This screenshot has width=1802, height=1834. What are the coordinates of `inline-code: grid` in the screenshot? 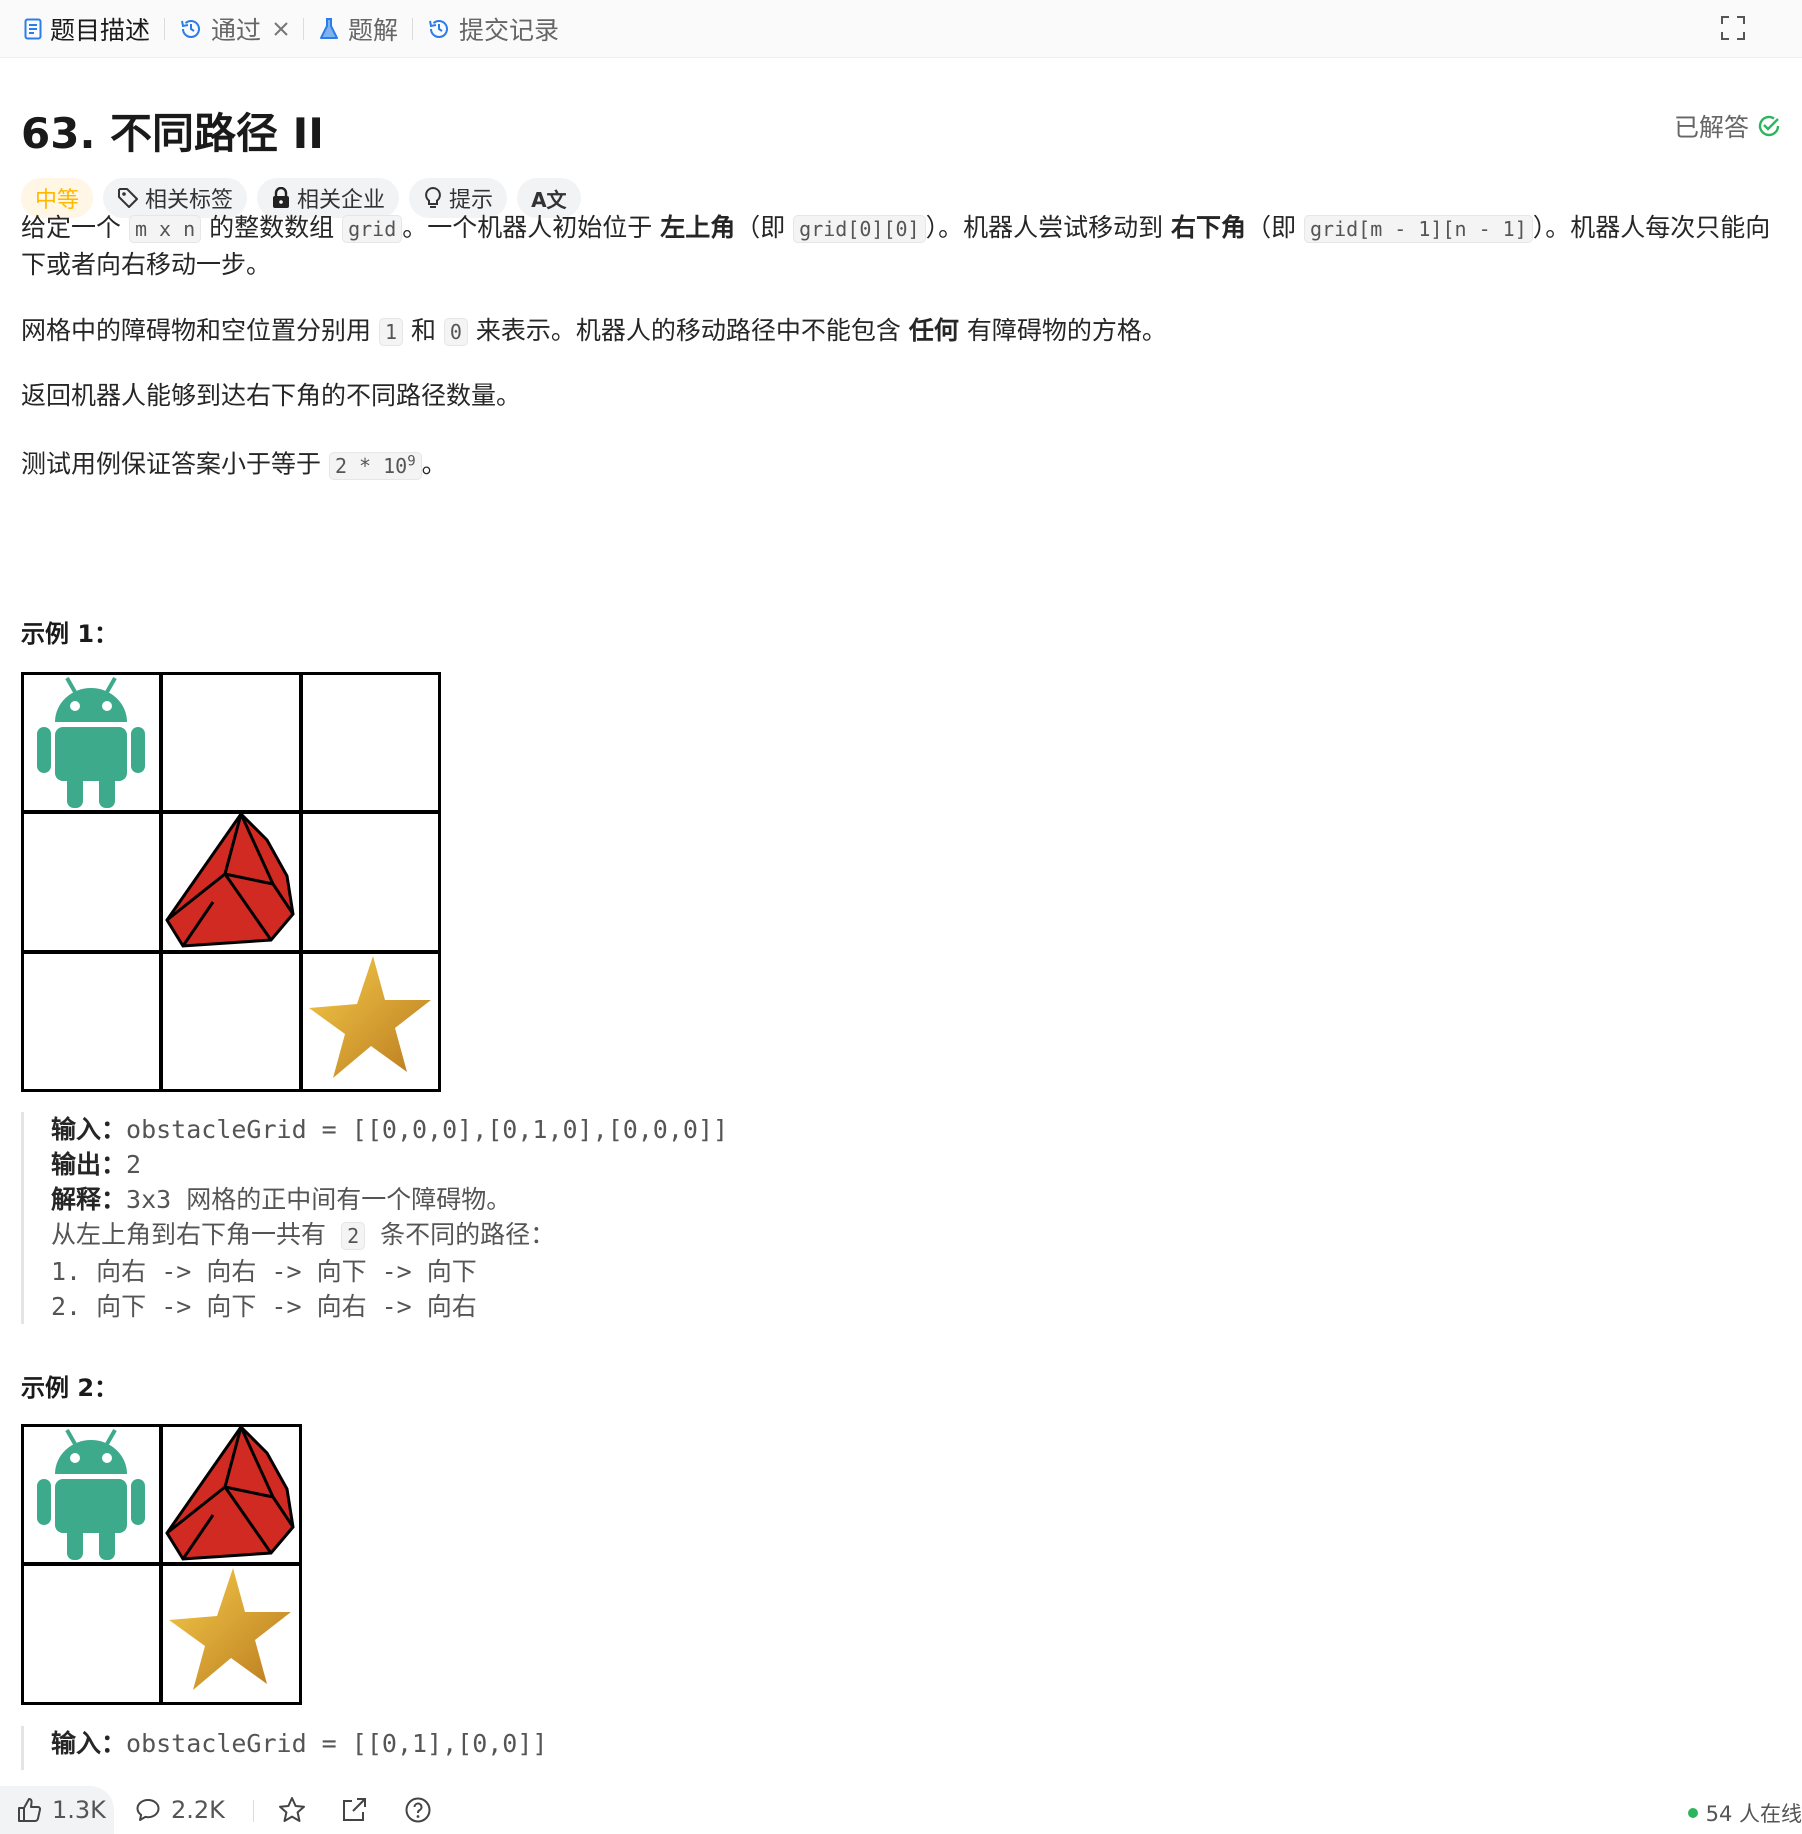 It's located at (372, 229).